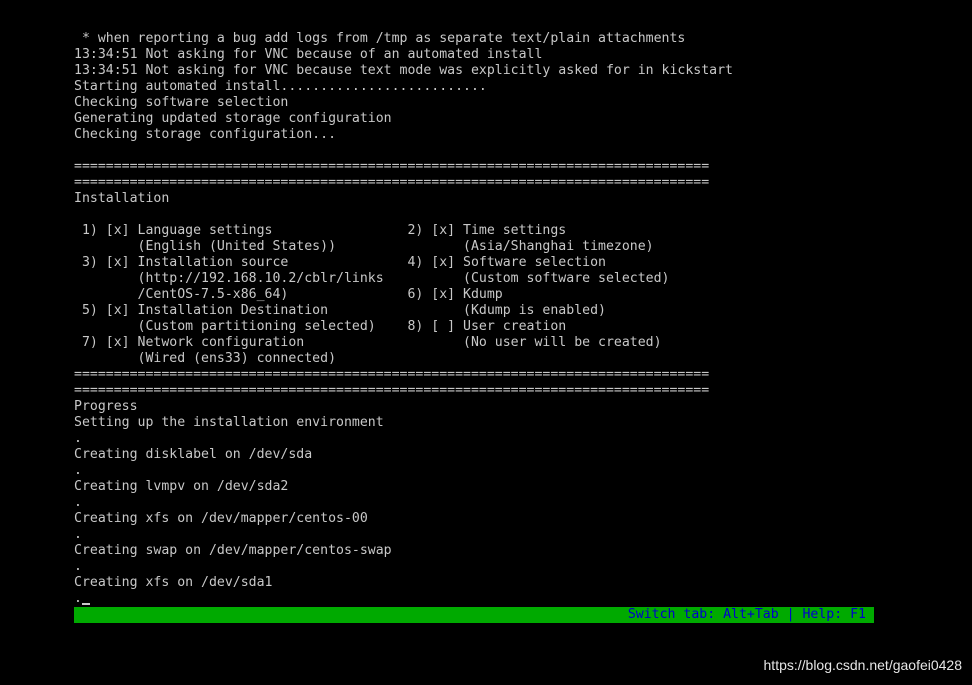  I want to click on section-title-installation: Installation, so click(122, 198).